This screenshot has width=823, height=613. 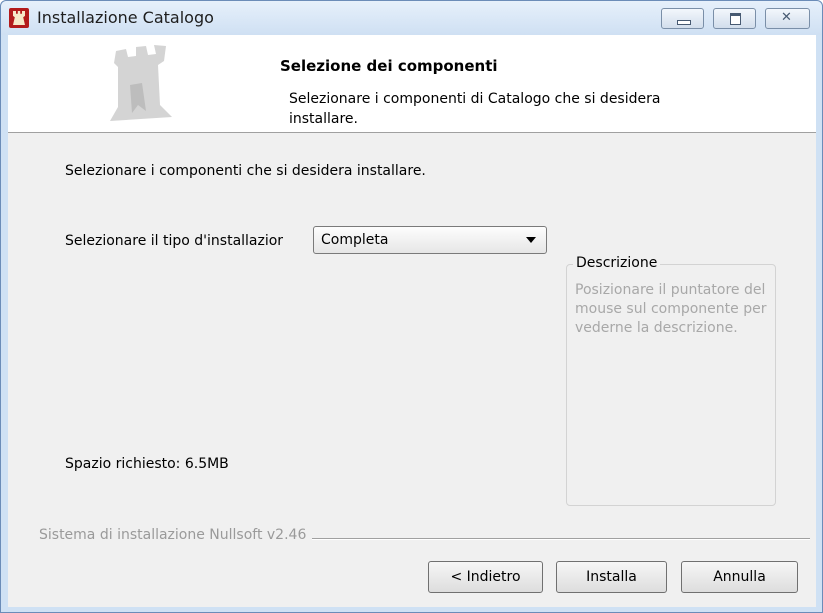 I want to click on install-type-label: Selezionare il tipo d'installazior, so click(x=174, y=241).